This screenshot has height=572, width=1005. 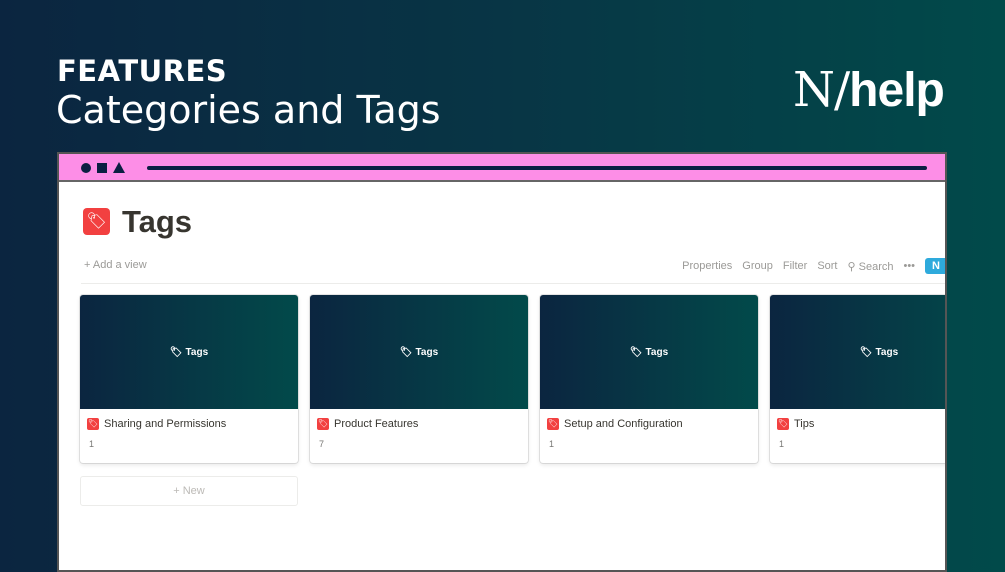 I want to click on search-button: ⚲ Search, so click(x=871, y=266).